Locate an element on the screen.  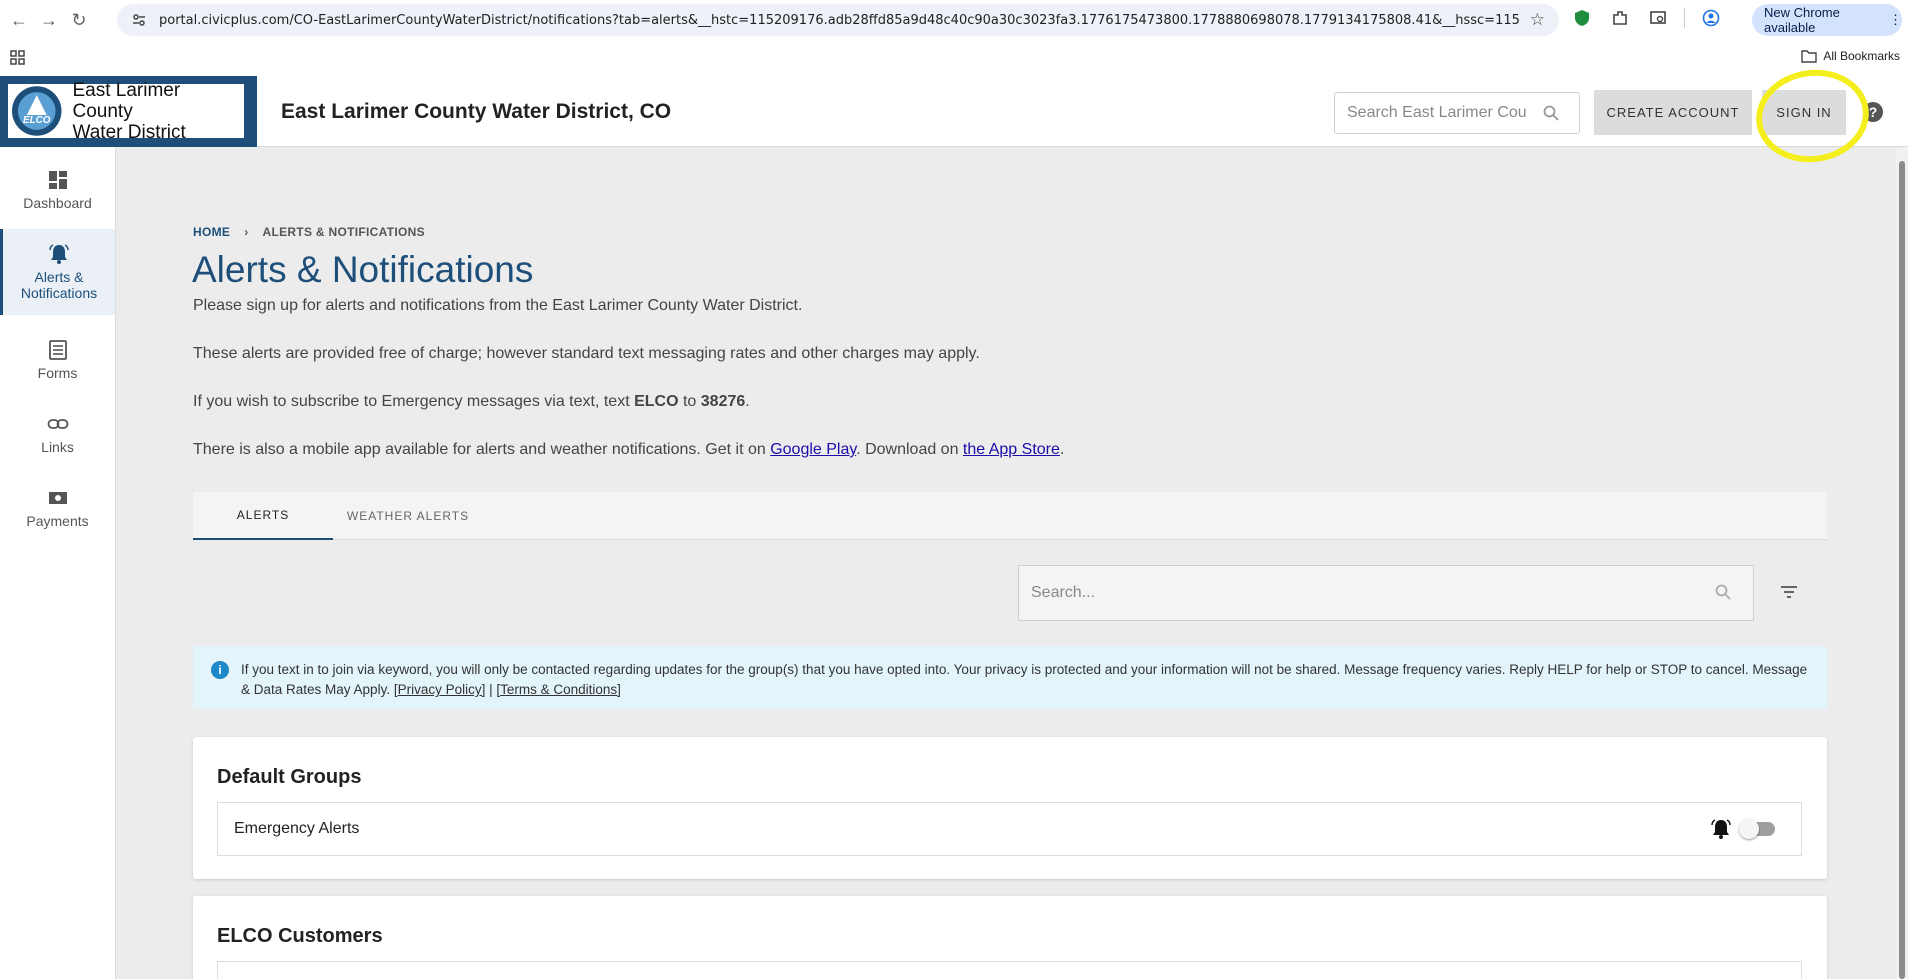
logo-text-line2: Water District is located at coordinates (129, 132).